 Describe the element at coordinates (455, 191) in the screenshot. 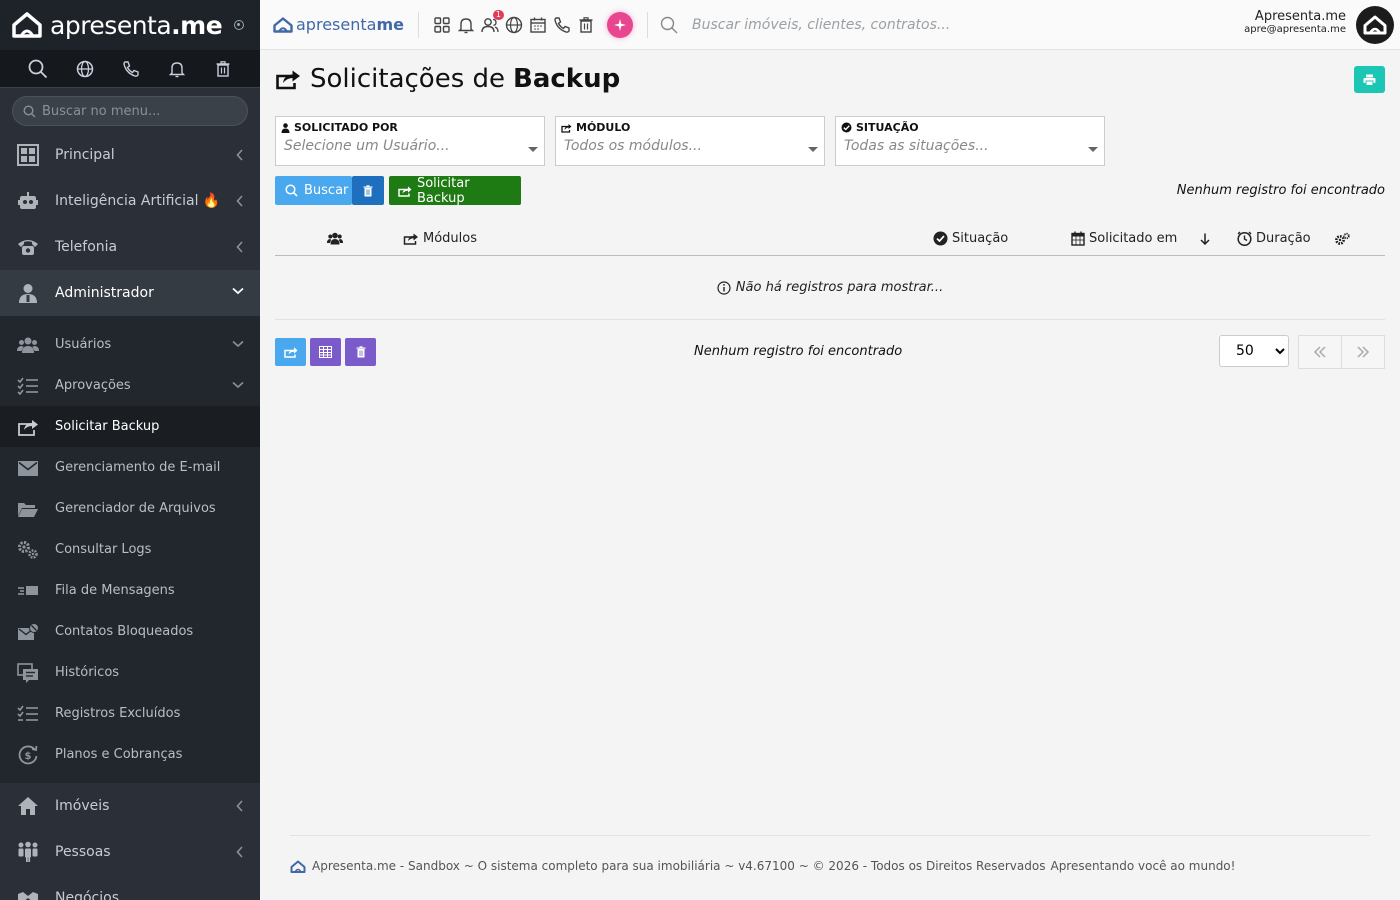

I see `request-backup-button: Solicitar Backup` at that location.